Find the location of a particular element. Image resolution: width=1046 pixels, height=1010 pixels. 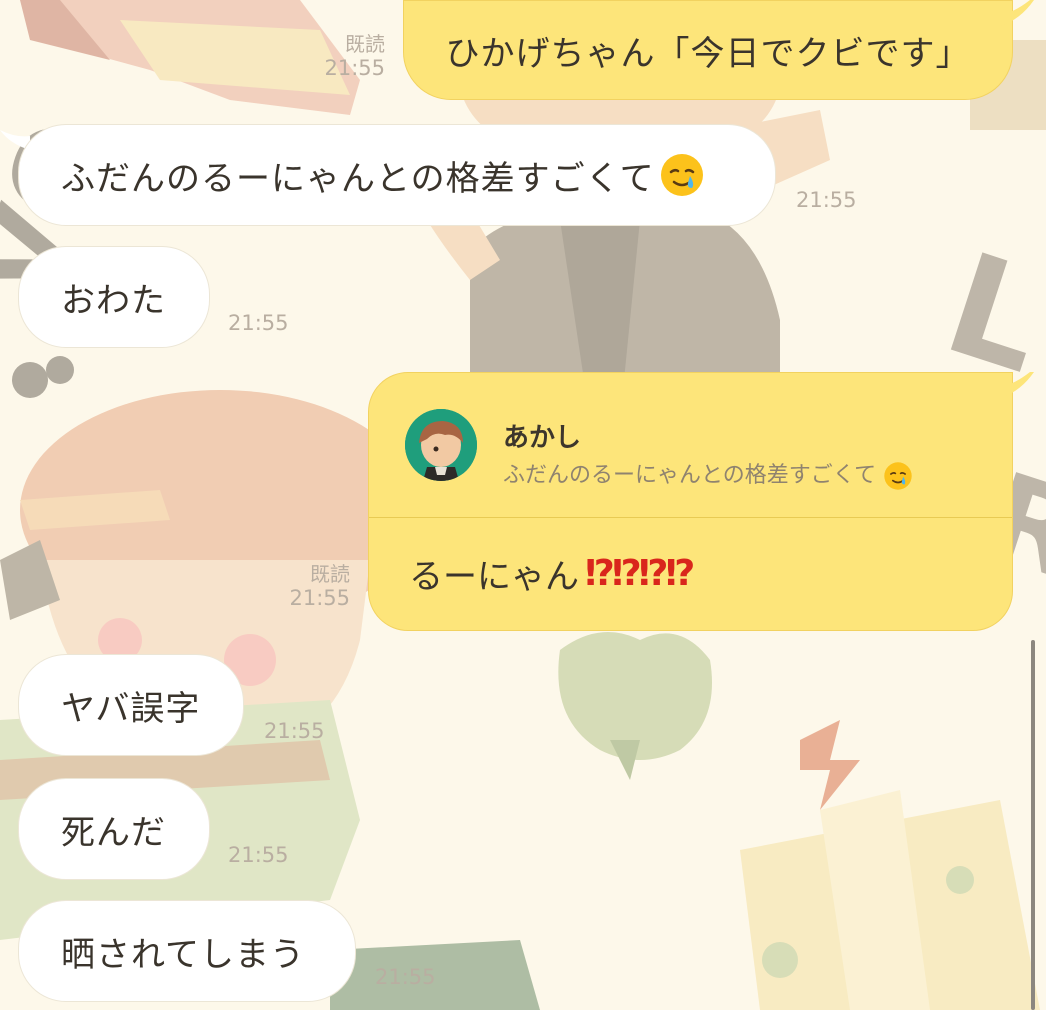

message-bubble-incoming: ヤバ誤字 is located at coordinates (131, 705).